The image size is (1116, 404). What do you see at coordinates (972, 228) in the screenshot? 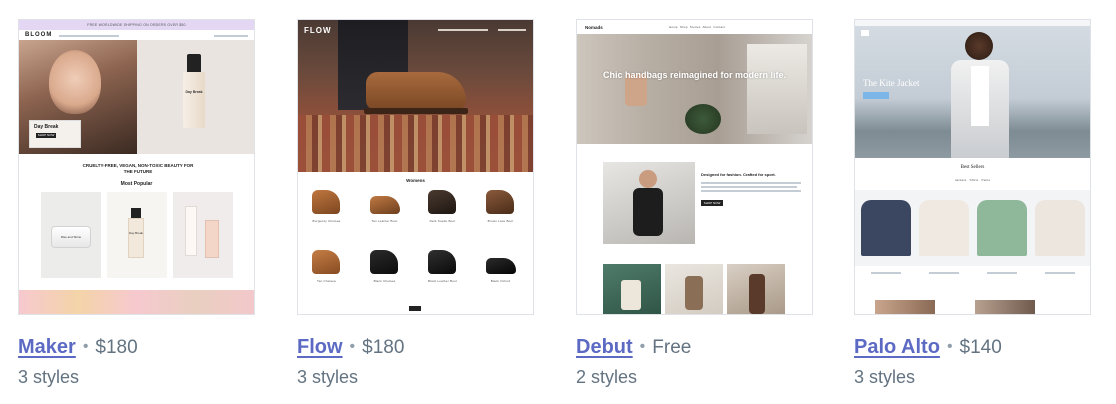
I see `product-row` at bounding box center [972, 228].